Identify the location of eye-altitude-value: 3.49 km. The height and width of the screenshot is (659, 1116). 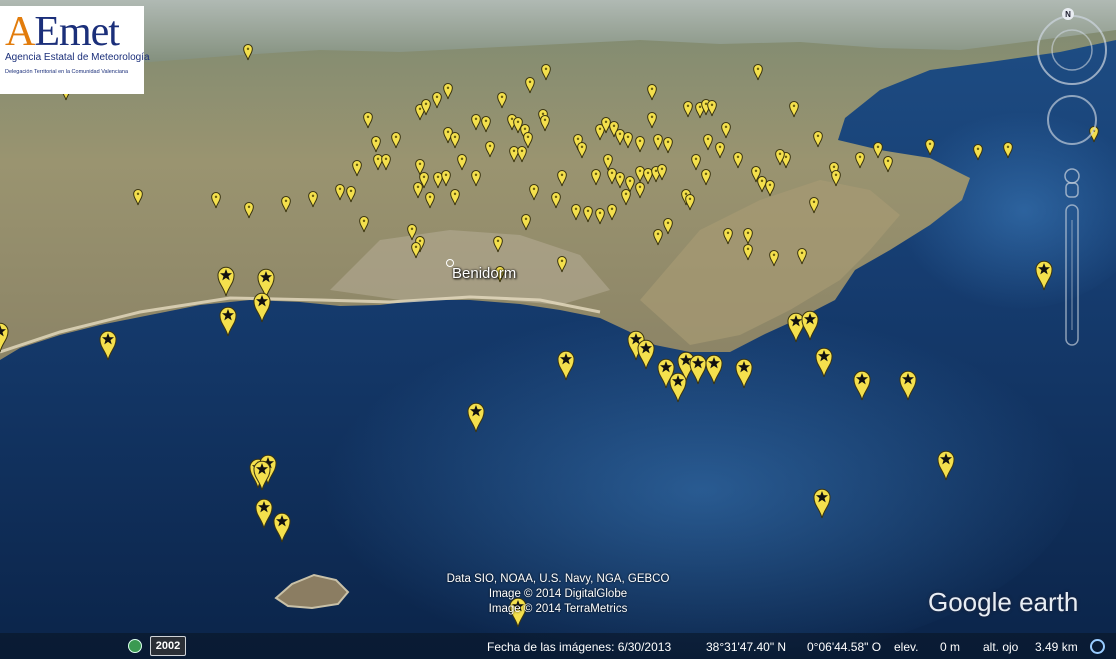
(1056, 647).